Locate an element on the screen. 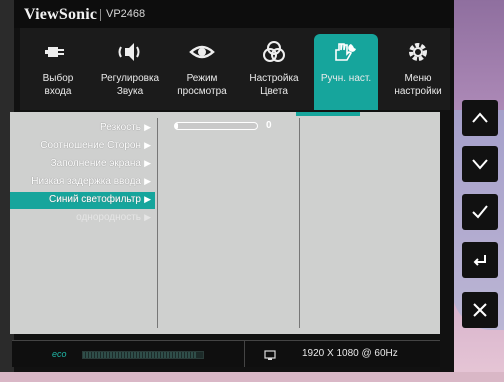 The height and width of the screenshot is (382, 504). confirm-button is located at coordinates (480, 212).